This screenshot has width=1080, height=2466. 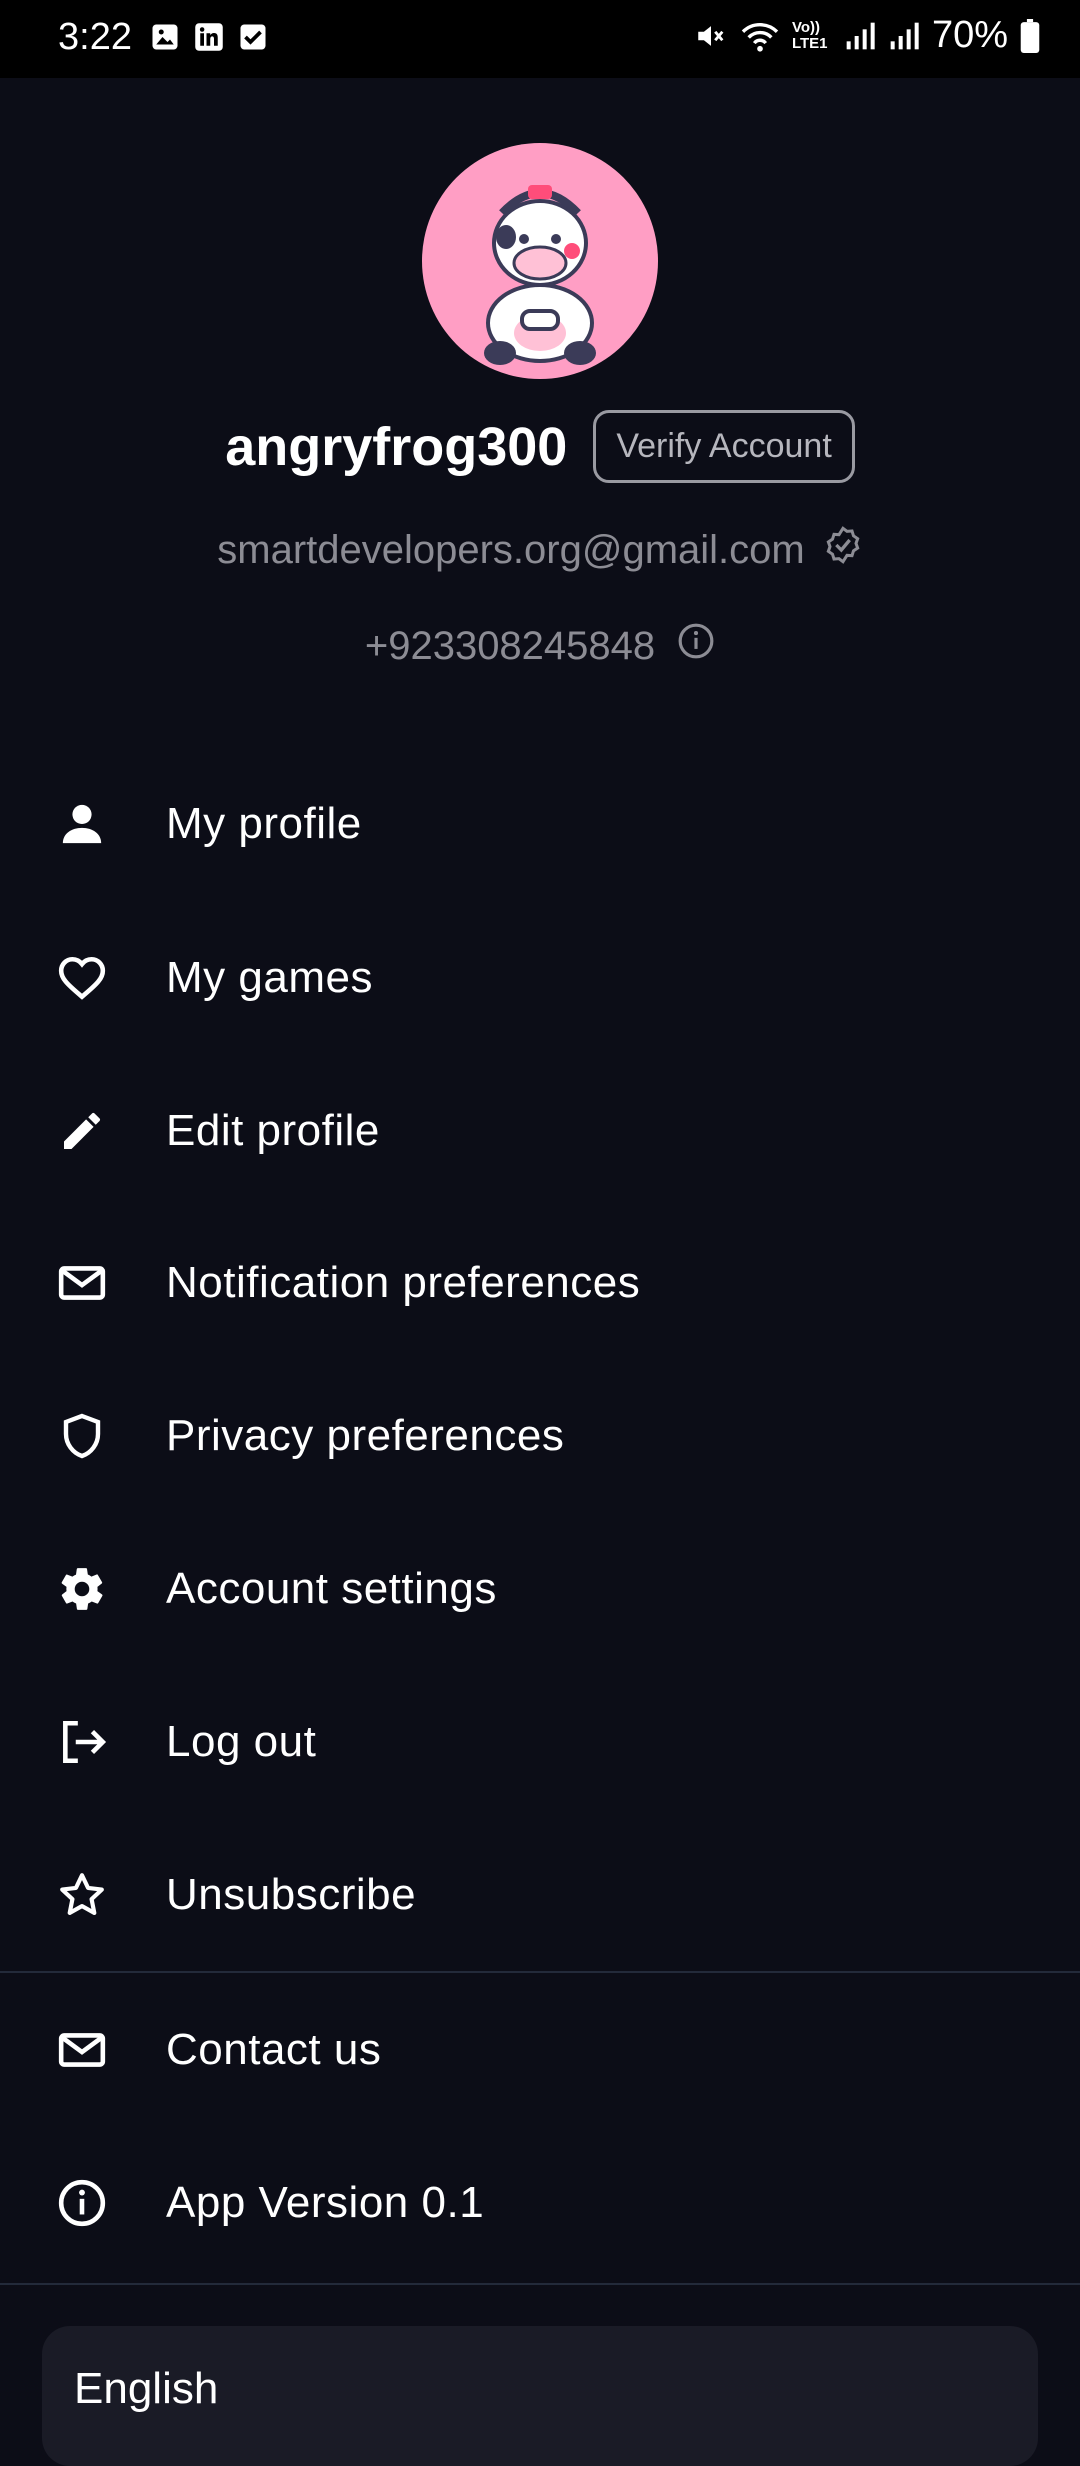 What do you see at coordinates (540, 1895) in the screenshot?
I see `menu-item-unsubscribe: Unsubscribe` at bounding box center [540, 1895].